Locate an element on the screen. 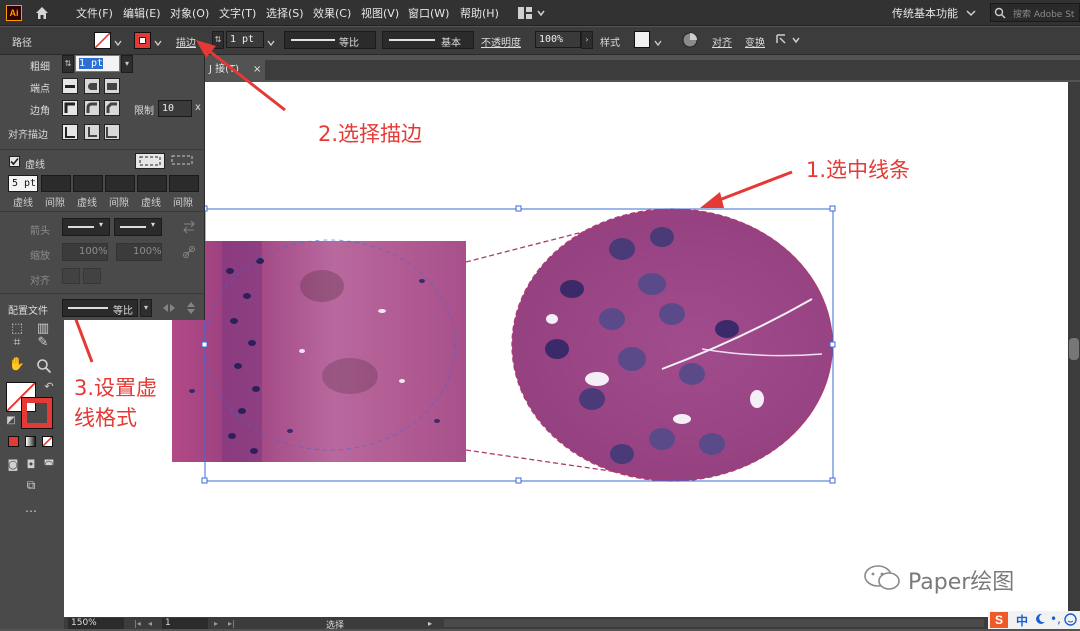 This screenshot has height=631, width=1080. butt-cap-icon is located at coordinates (70, 86).